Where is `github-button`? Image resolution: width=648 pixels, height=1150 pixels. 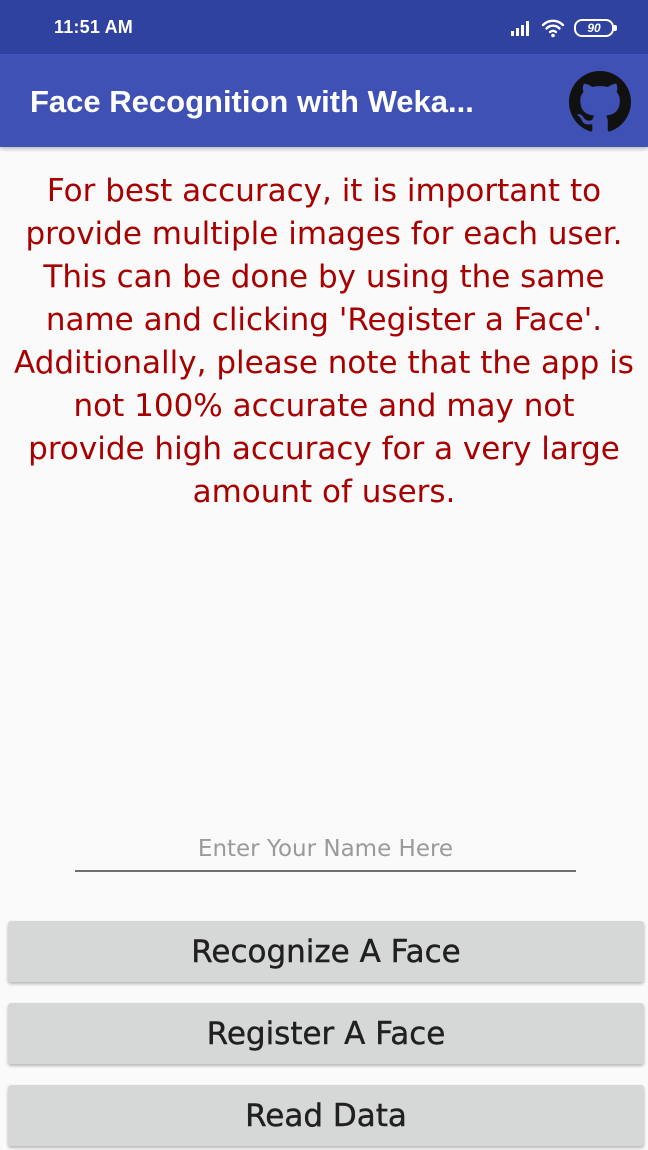 github-button is located at coordinates (600, 102).